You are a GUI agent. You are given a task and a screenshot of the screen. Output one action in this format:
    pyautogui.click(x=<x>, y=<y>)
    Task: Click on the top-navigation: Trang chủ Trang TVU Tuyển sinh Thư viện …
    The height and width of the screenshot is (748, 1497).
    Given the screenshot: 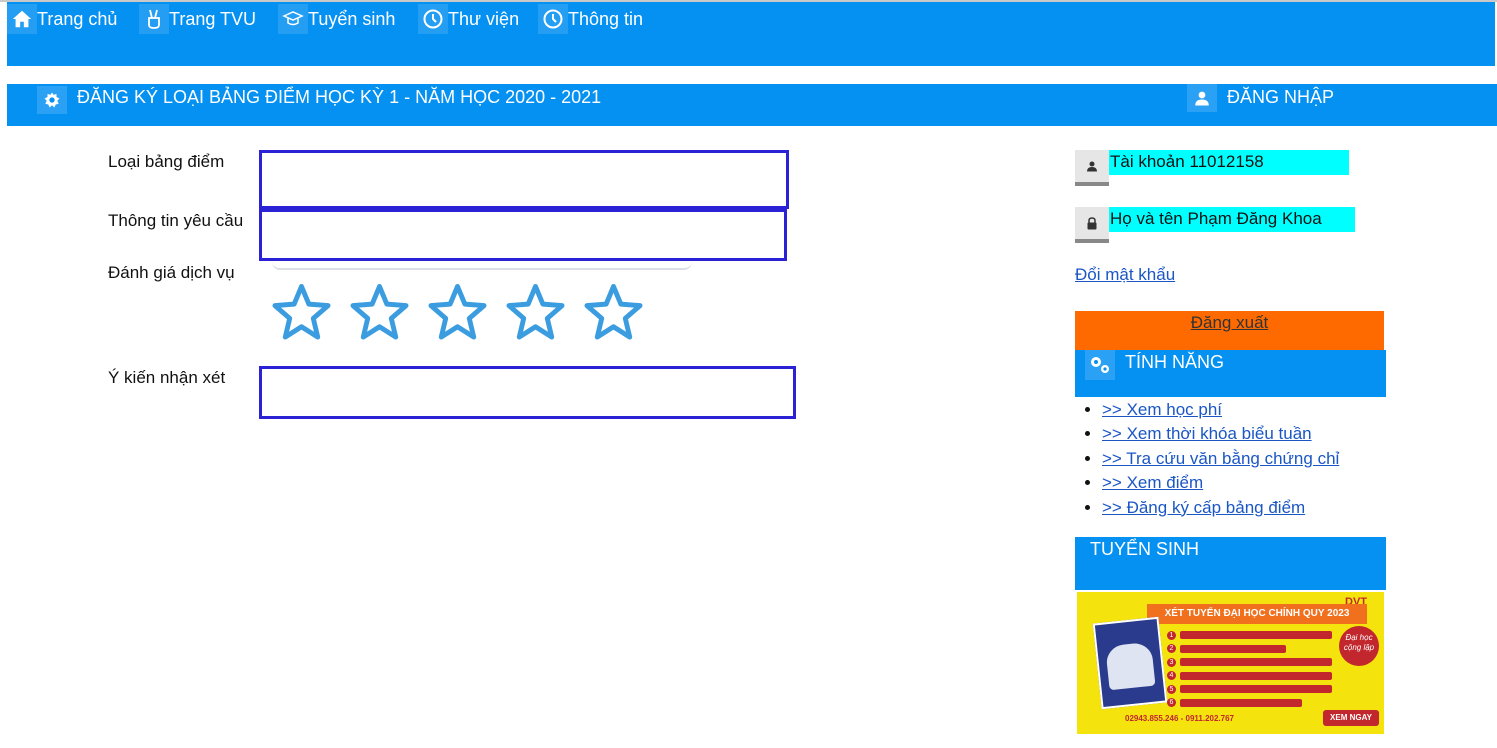 What is the action you would take?
    pyautogui.click(x=751, y=34)
    